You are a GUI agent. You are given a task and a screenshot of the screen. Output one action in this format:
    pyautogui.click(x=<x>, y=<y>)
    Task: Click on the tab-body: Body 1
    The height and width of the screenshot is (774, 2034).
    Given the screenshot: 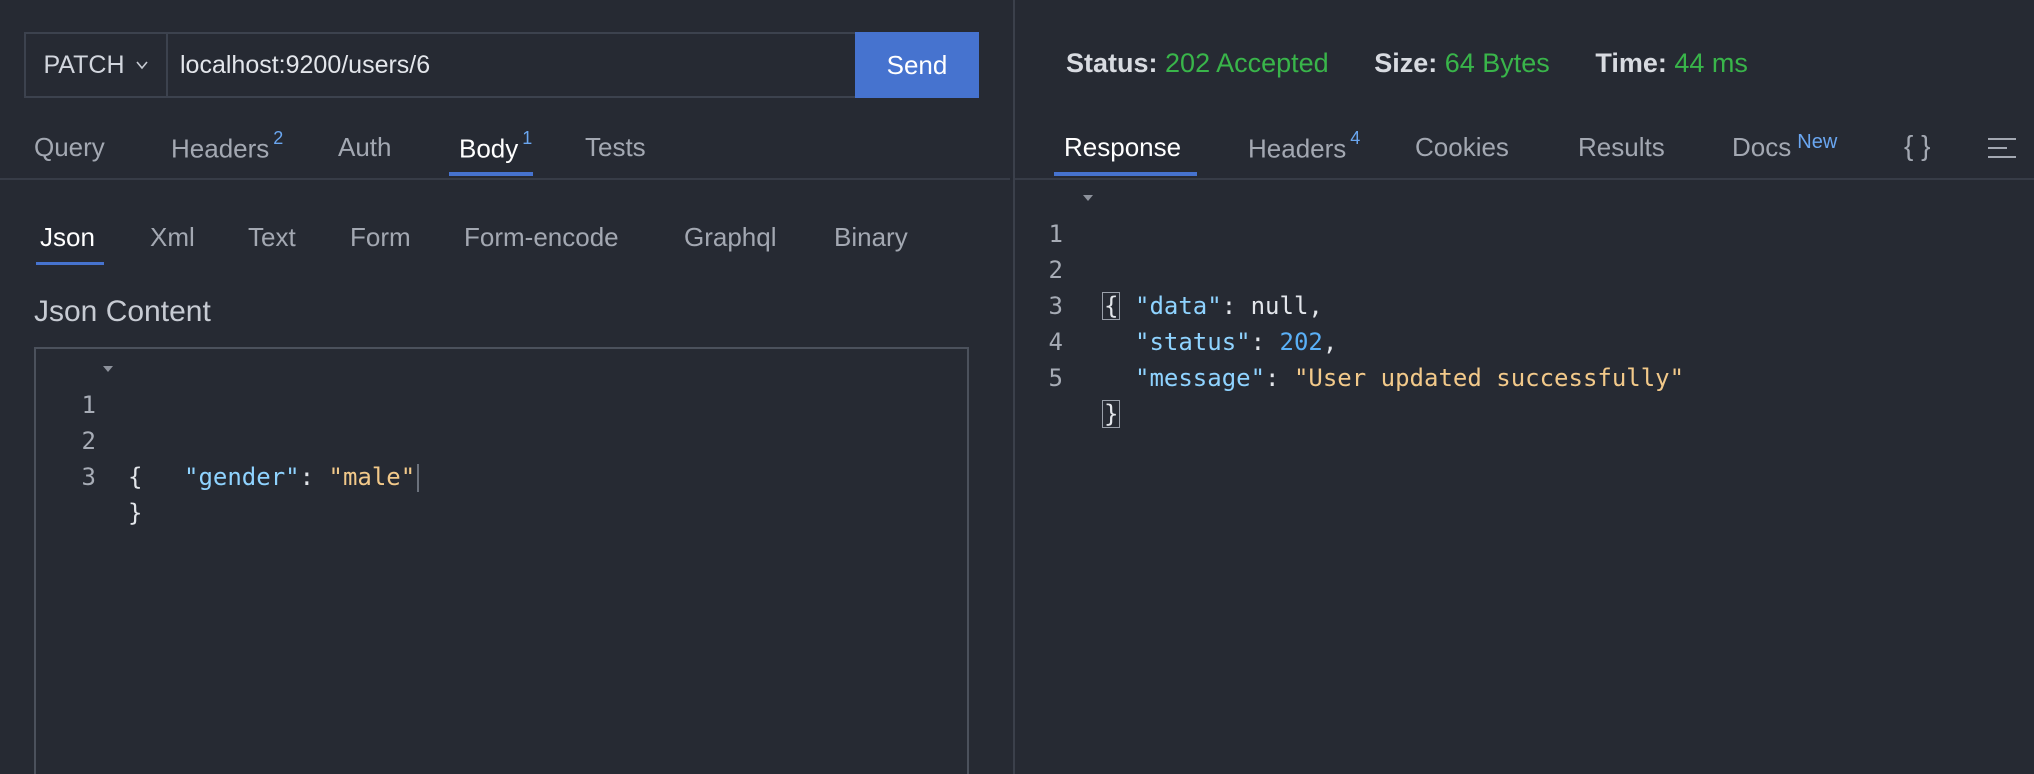 What is the action you would take?
    pyautogui.click(x=495, y=146)
    